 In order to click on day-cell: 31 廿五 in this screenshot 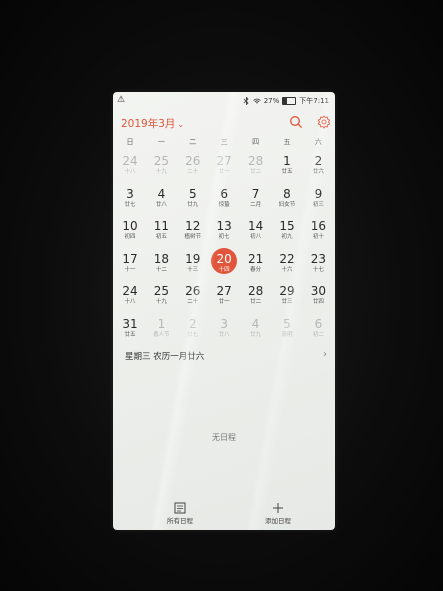, I will do `click(130, 329)`.